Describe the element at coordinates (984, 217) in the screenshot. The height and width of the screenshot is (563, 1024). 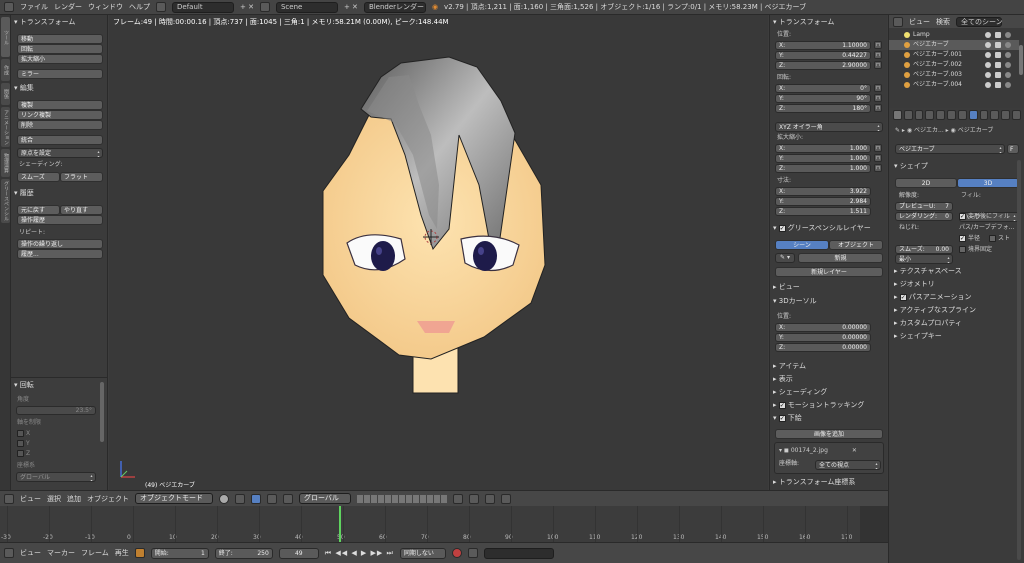
I see `fill-deformed-checkbox: ✓ 変形後にフィル` at that location.